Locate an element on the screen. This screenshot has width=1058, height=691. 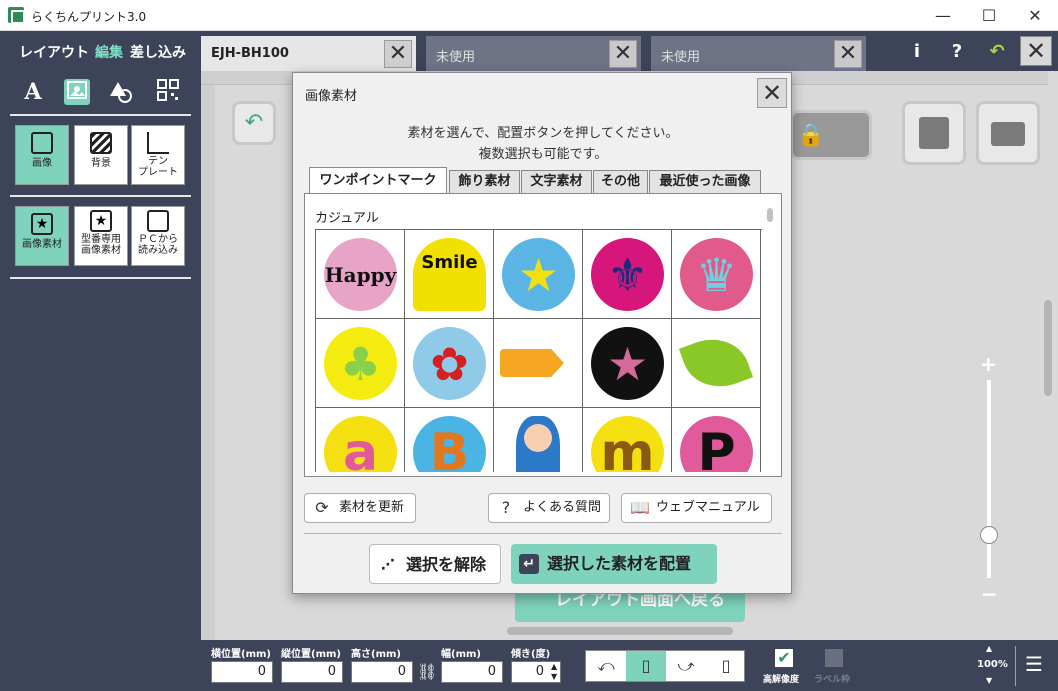
close-app-button: ✕ is located at coordinates (1036, 51).